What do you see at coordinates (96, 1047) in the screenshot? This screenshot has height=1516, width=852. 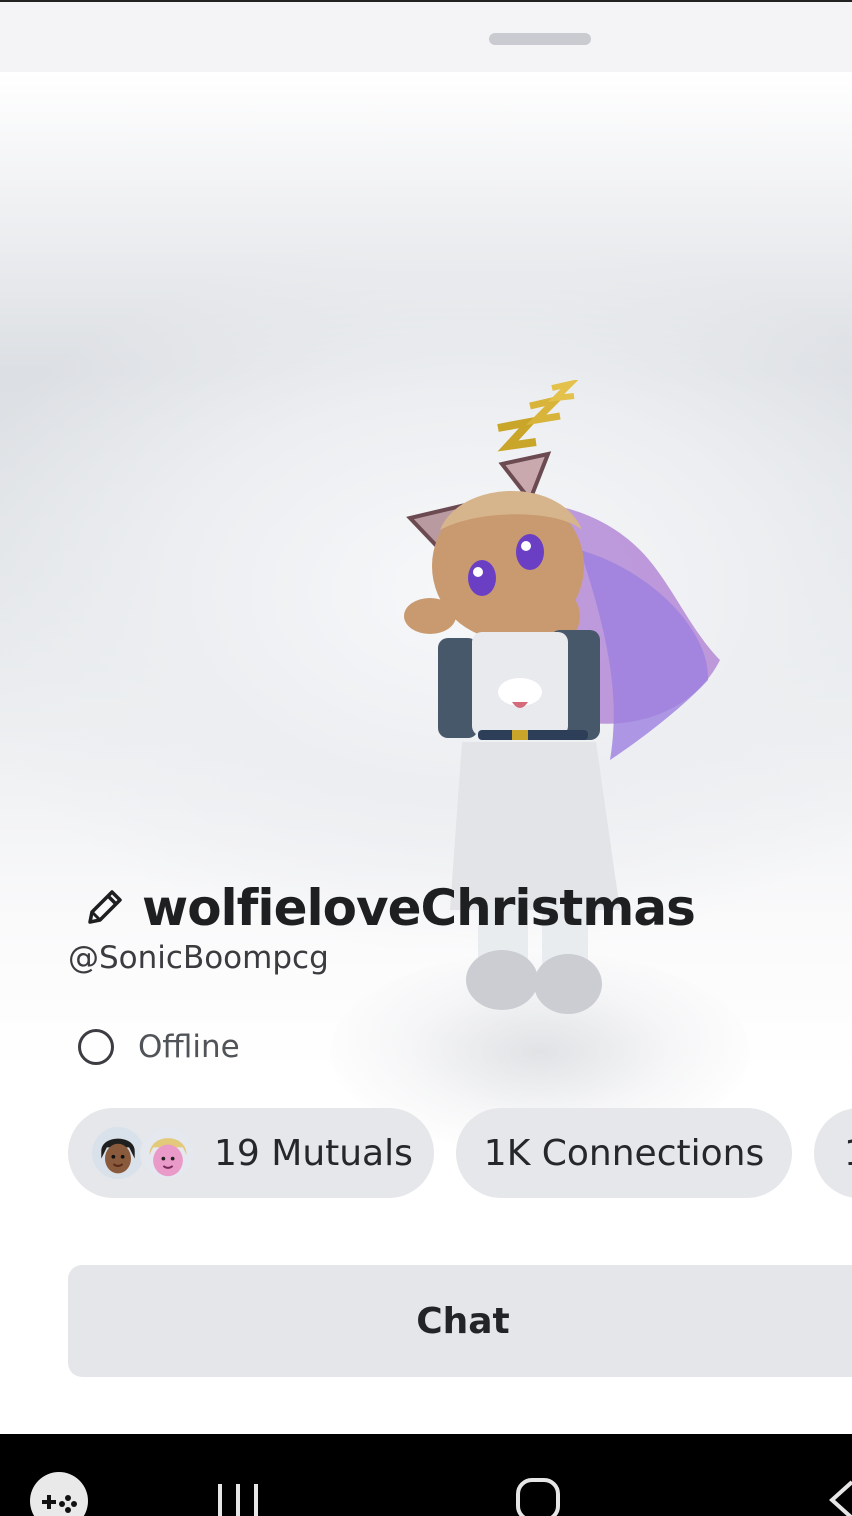 I see `offline-ring-icon` at bounding box center [96, 1047].